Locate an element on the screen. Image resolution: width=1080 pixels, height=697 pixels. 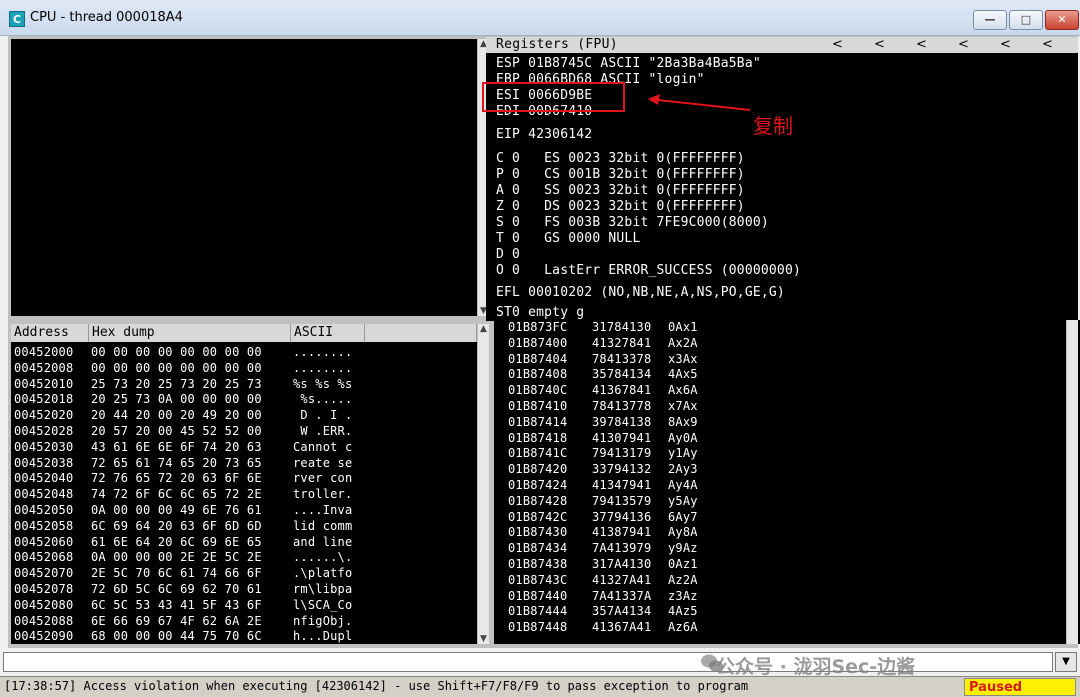
stack-address: 01B8743C is located at coordinates (537, 580).